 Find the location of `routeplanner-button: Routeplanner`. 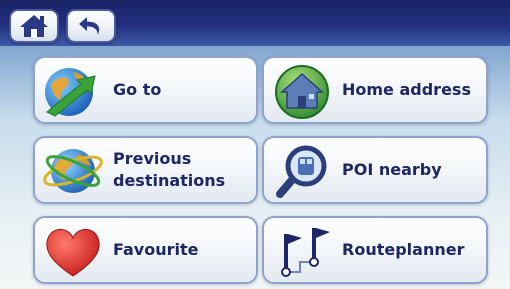

routeplanner-button: Routeplanner is located at coordinates (375, 250).